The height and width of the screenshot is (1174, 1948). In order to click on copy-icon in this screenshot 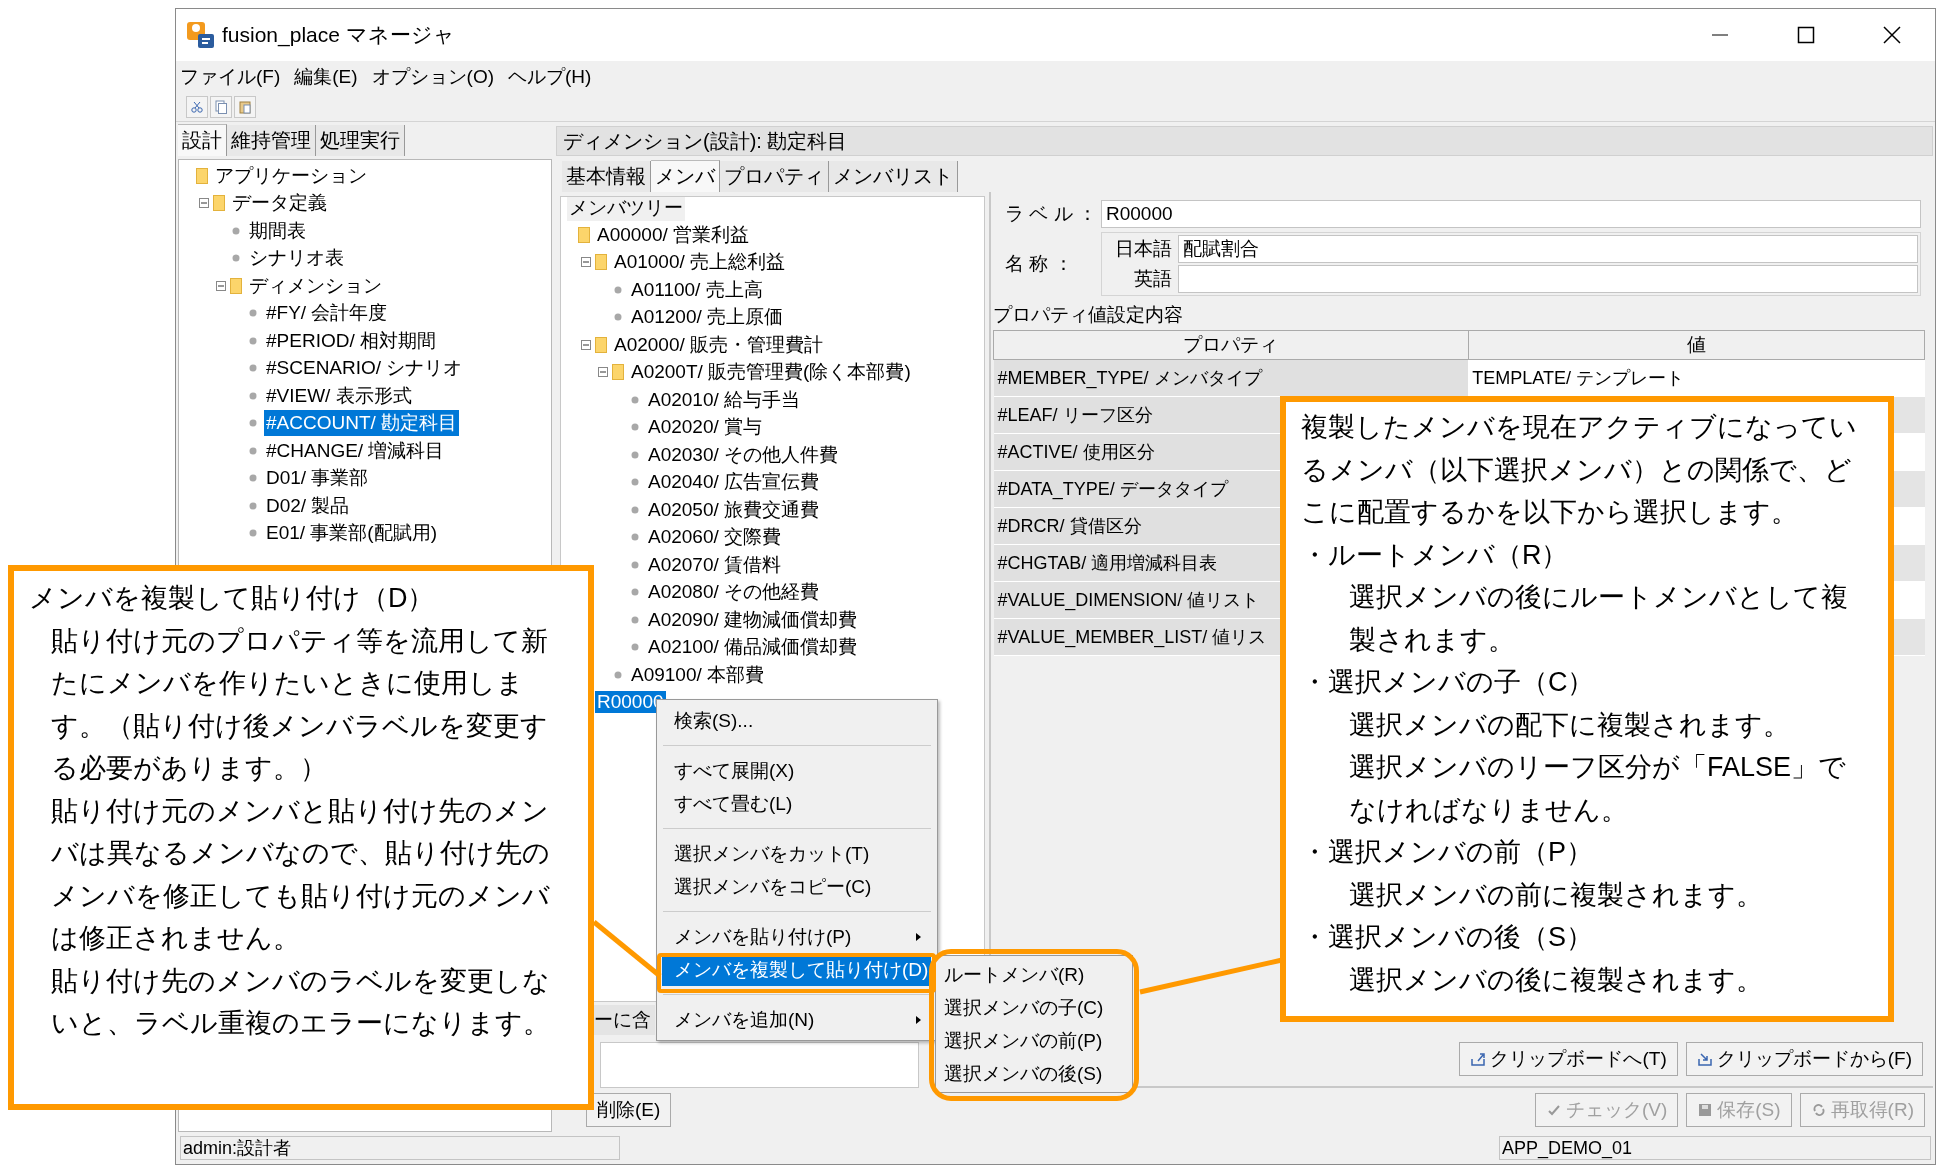, I will do `click(221, 107)`.